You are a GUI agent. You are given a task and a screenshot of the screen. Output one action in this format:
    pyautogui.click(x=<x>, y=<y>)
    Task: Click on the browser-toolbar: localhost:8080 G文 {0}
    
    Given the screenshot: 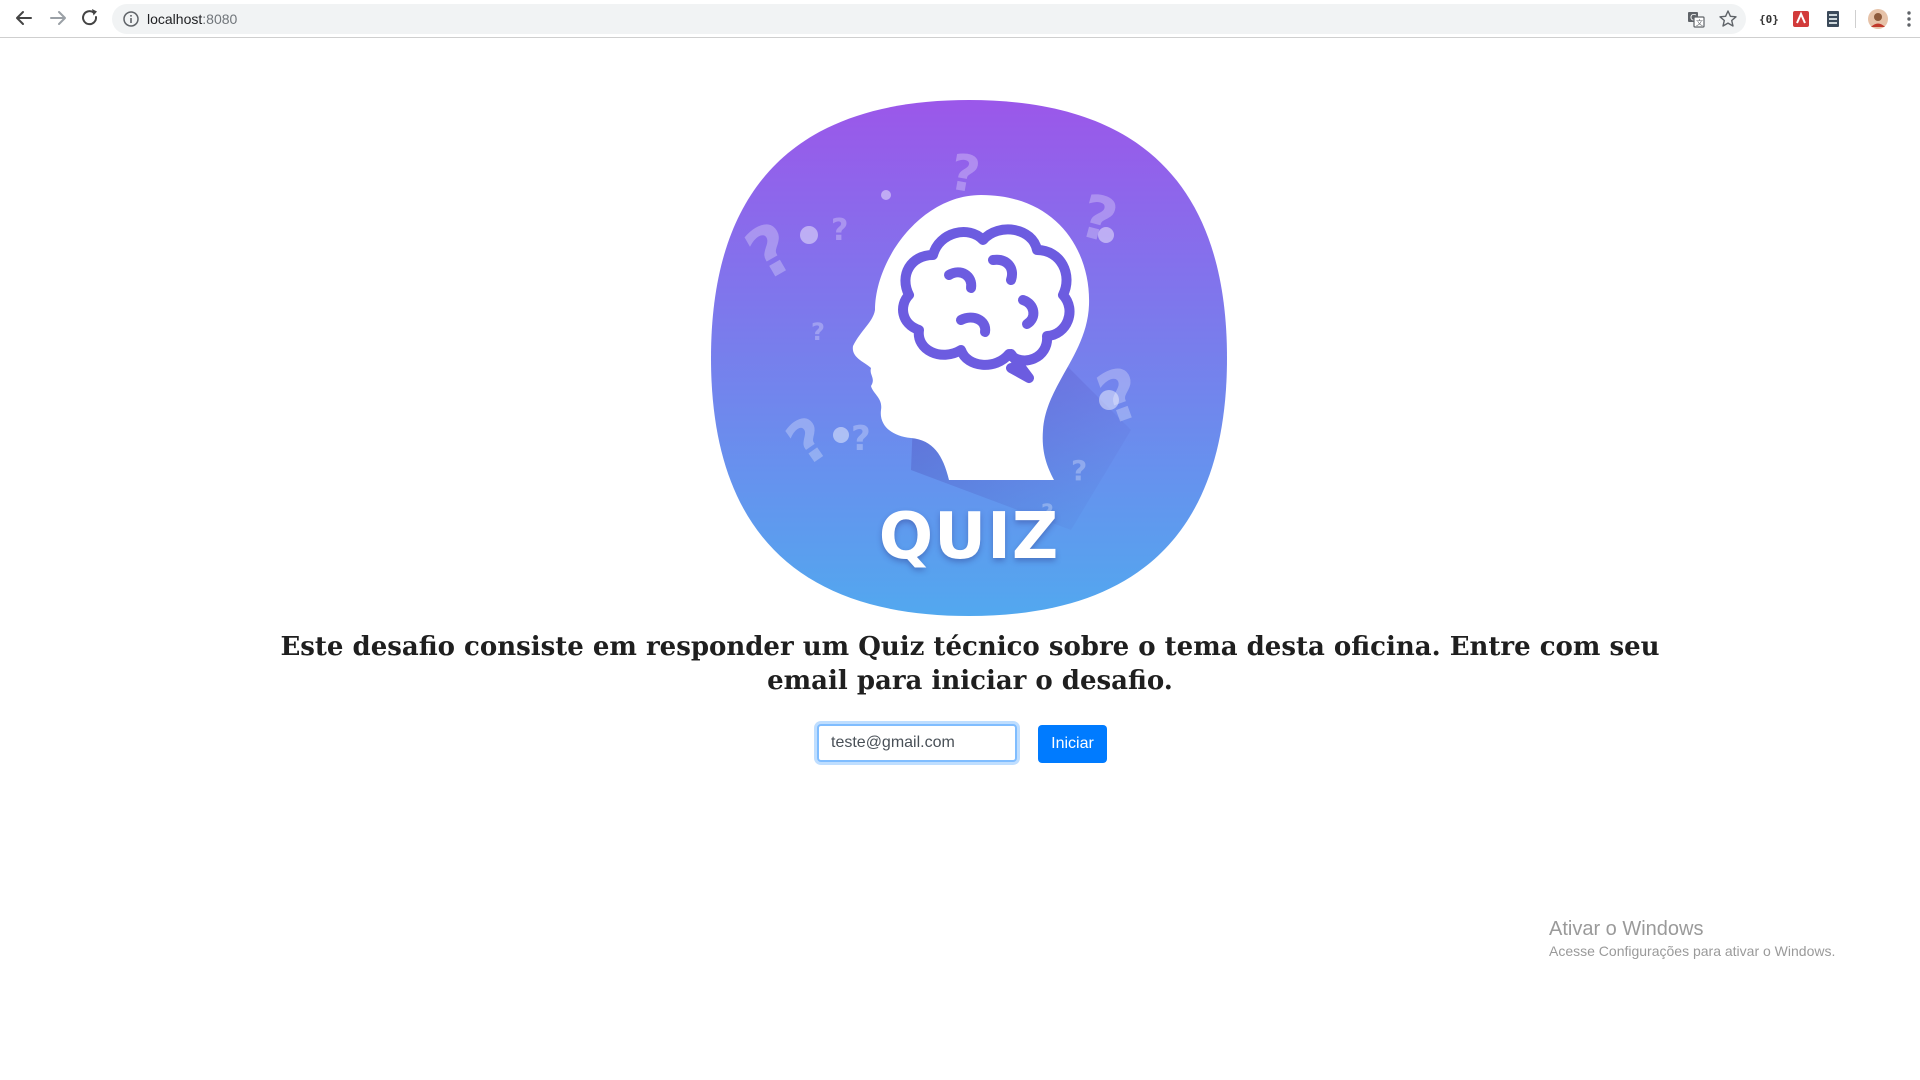 What is the action you would take?
    pyautogui.click(x=960, y=19)
    